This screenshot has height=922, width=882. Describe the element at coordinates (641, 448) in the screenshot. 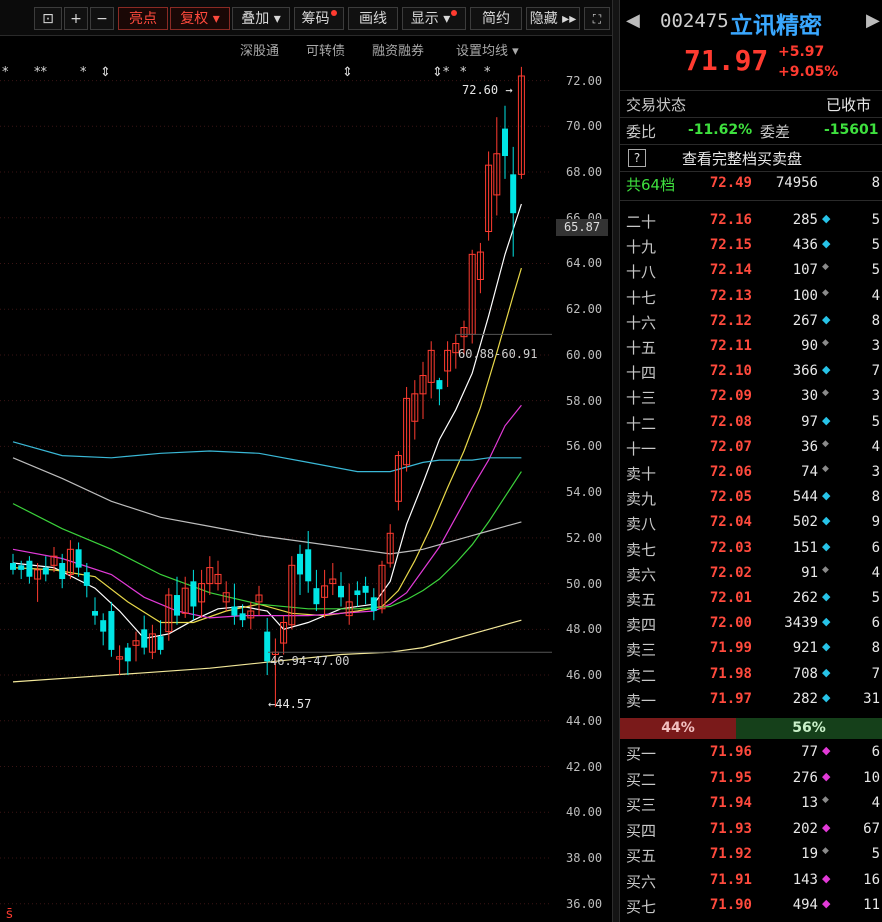

I see `level-label: 十一` at that location.